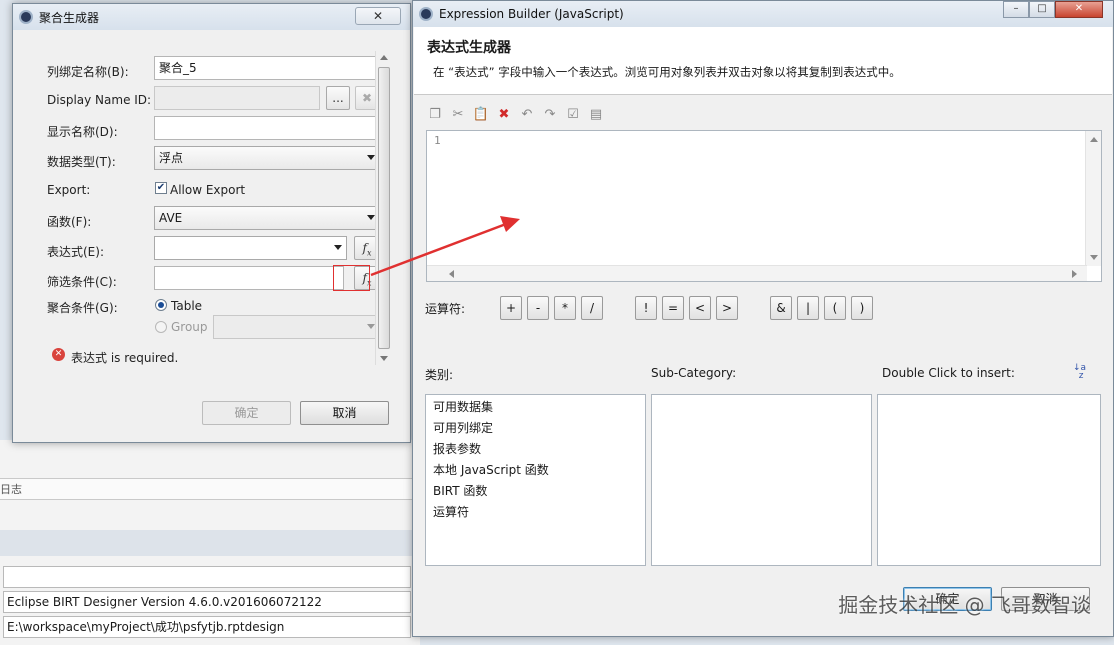 The image size is (1114, 645). I want to click on aggregation-dialog-title: 聚合生成器, so click(69, 17).